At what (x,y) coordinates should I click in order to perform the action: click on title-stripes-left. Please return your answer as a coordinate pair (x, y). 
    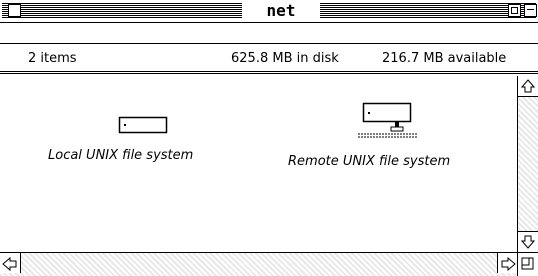
    Looking at the image, I should click on (122, 10).